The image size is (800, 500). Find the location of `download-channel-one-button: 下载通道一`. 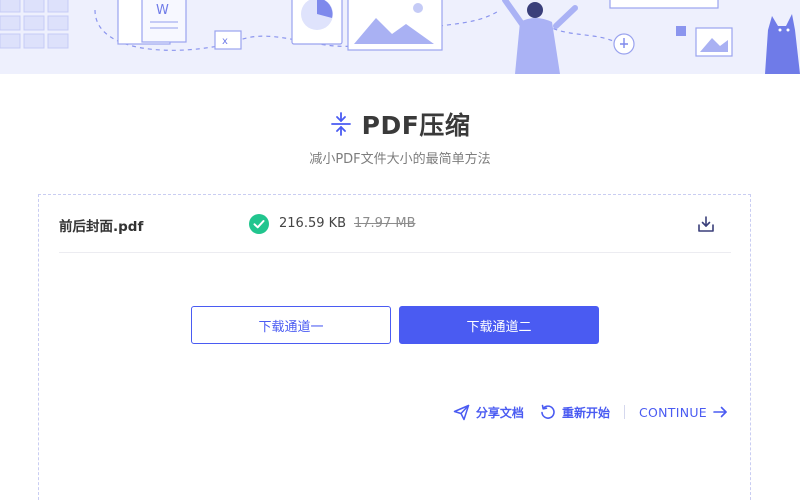

download-channel-one-button: 下载通道一 is located at coordinates (291, 325).